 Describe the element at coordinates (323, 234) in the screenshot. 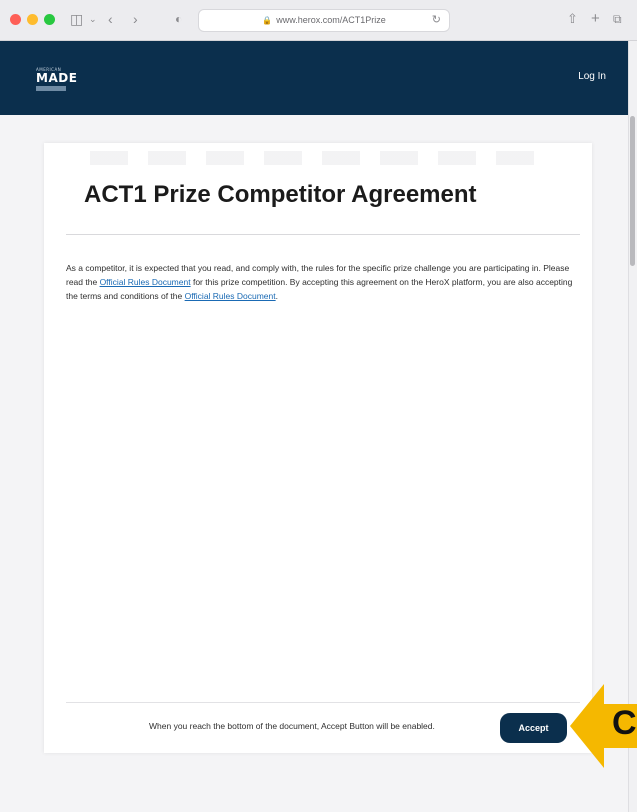

I see `divider` at that location.